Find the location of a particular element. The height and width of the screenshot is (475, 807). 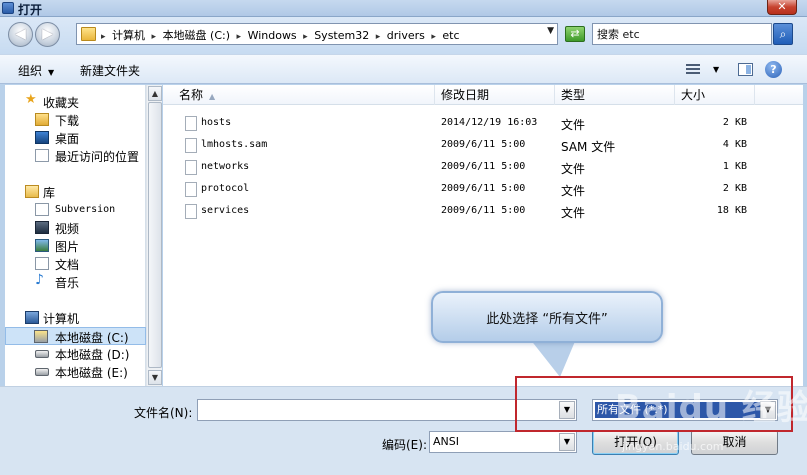

downloads-icon is located at coordinates (42, 119).